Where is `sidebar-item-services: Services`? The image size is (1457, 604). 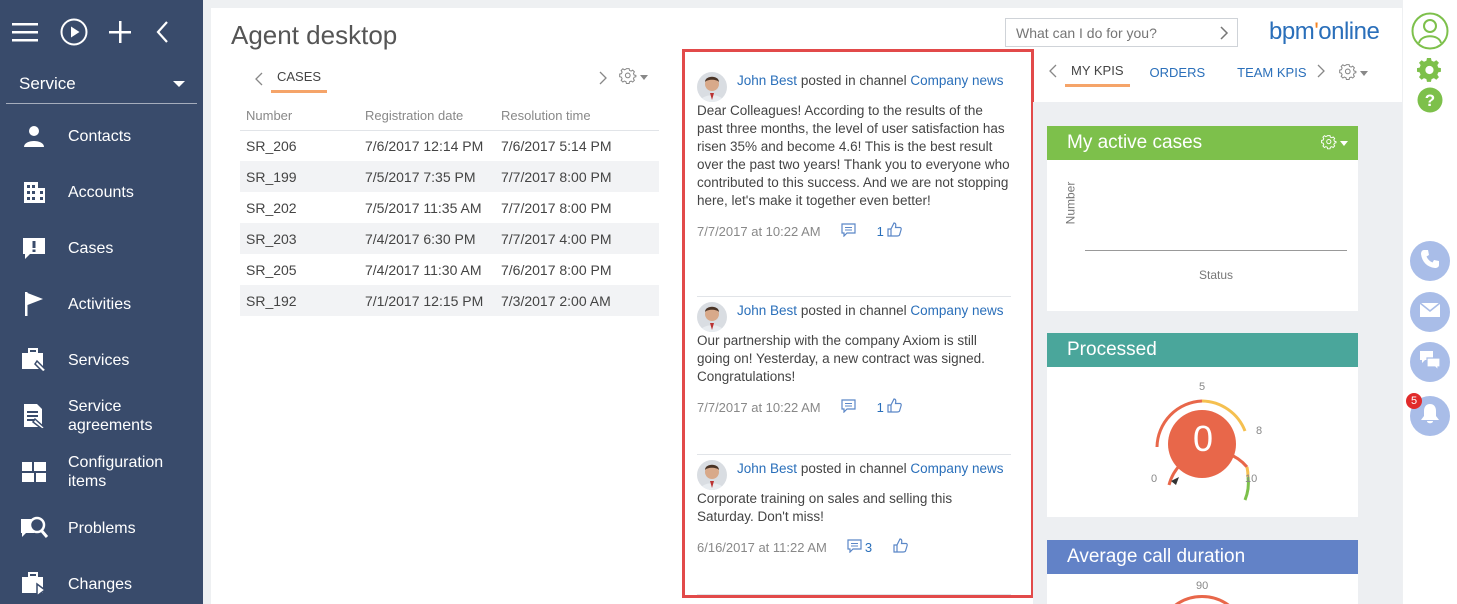 sidebar-item-services: Services is located at coordinates (101, 360).